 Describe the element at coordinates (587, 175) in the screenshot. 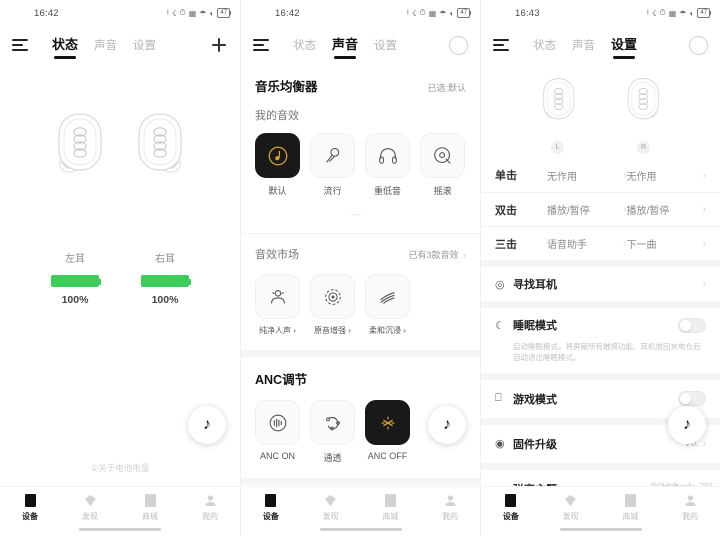

I see `gesture-left-single-tap: 无作用 ›` at that location.